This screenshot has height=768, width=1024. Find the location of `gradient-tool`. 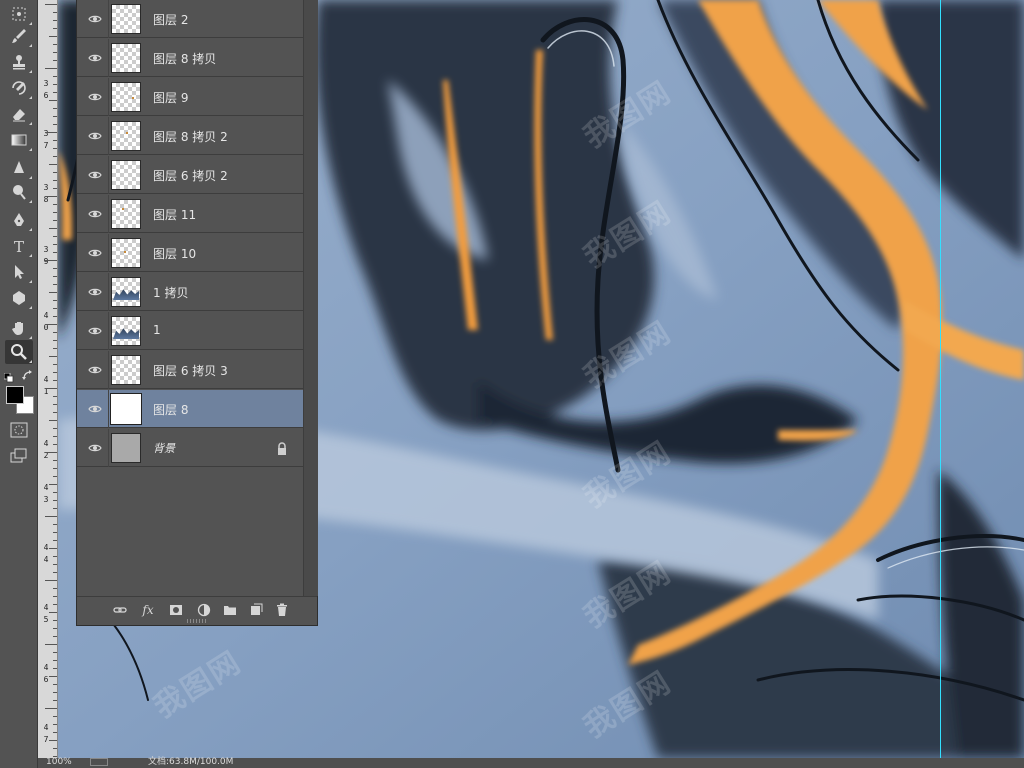

gradient-tool is located at coordinates (19, 140).